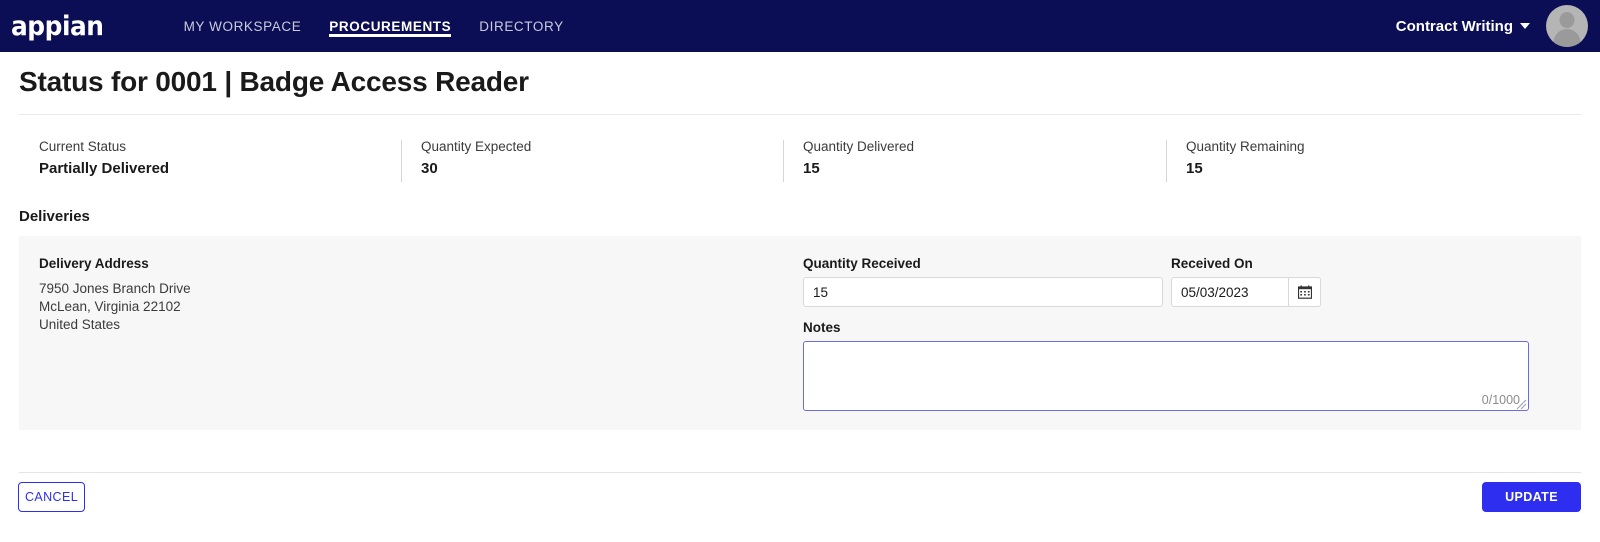 This screenshot has height=542, width=1600. What do you see at coordinates (83, 146) in the screenshot?
I see `stat-current-status-label: Current Status` at bounding box center [83, 146].